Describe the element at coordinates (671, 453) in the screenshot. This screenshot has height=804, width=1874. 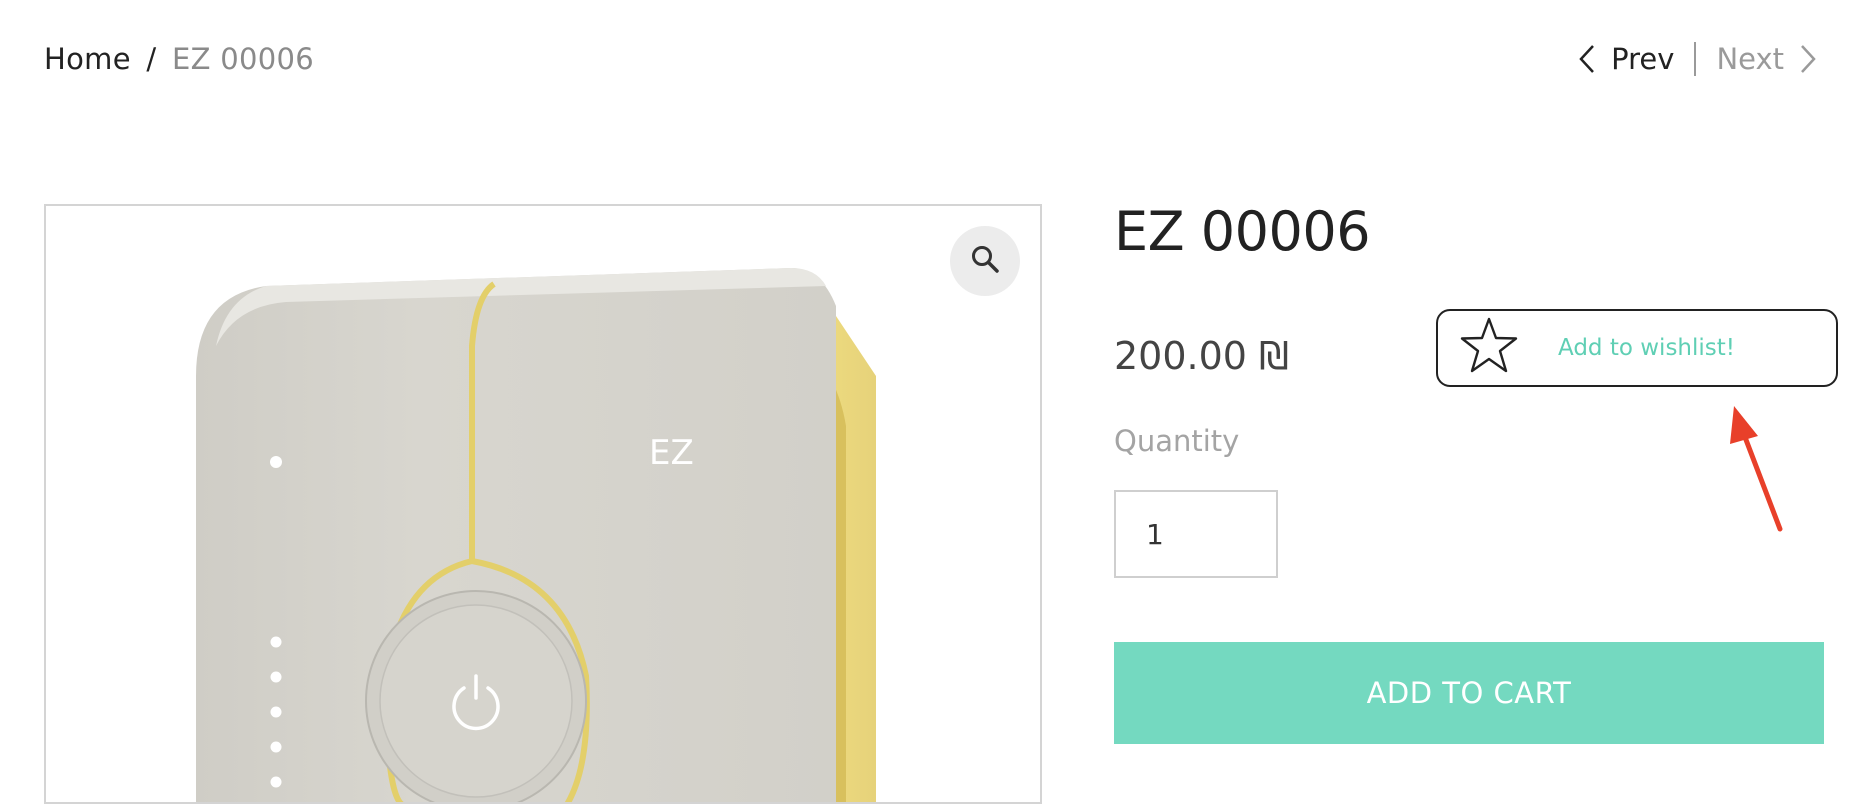
I see `device-logo-text: EZ` at that location.